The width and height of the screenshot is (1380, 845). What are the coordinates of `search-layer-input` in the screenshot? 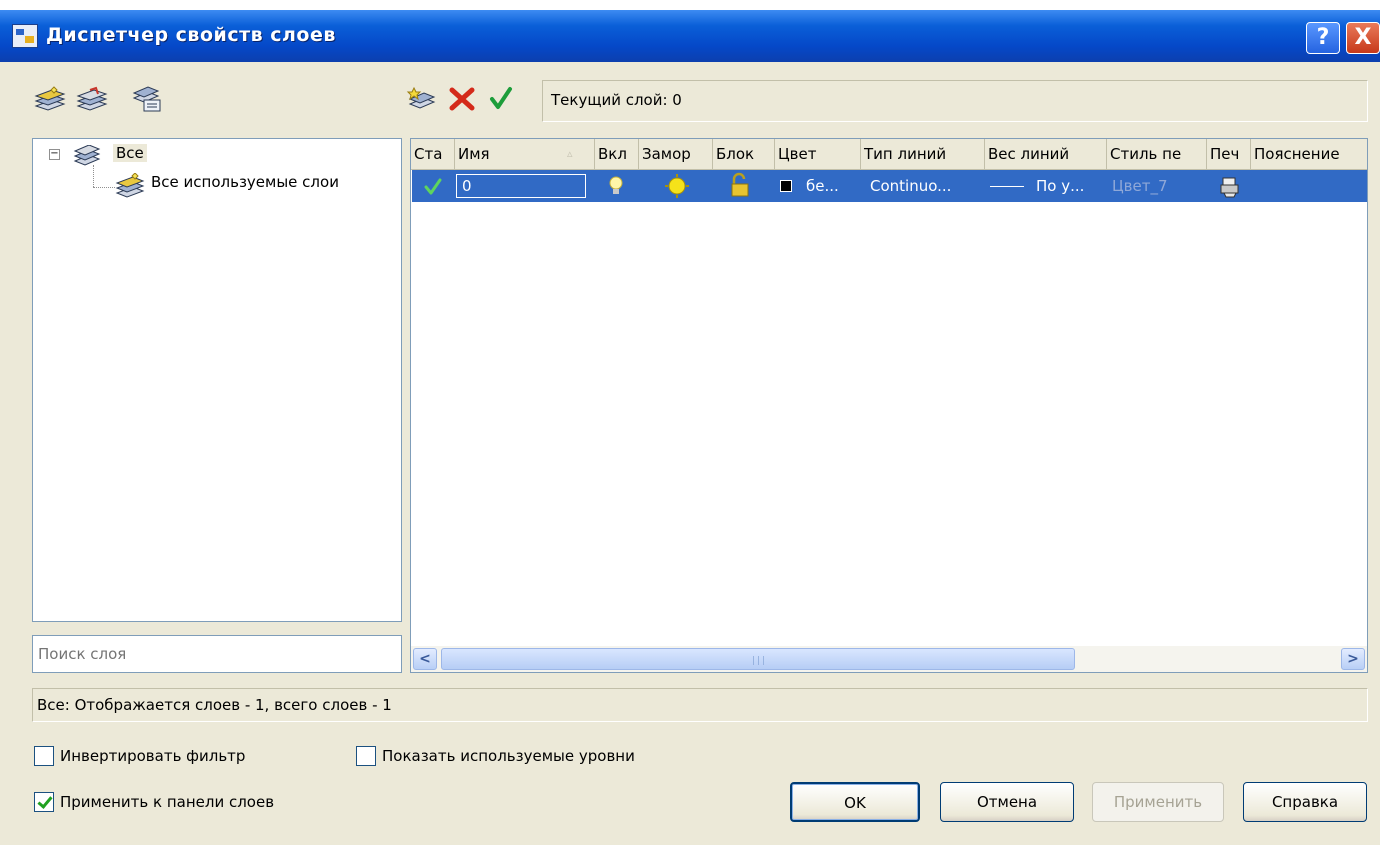 It's located at (217, 654).